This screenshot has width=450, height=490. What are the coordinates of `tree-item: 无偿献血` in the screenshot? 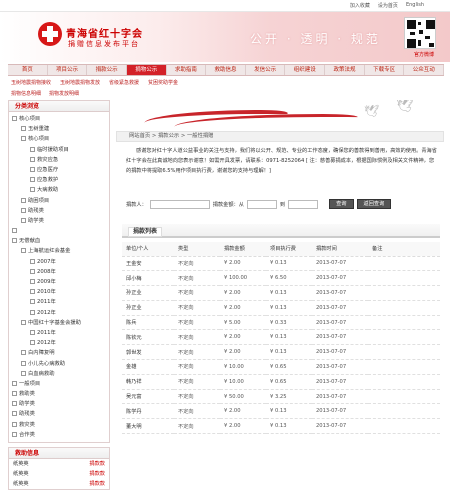 It's located at (60, 241).